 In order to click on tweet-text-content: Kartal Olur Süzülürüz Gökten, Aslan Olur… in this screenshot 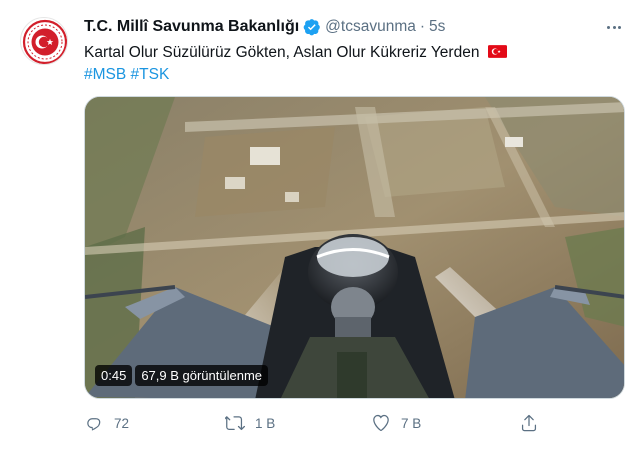, I will do `click(282, 52)`.